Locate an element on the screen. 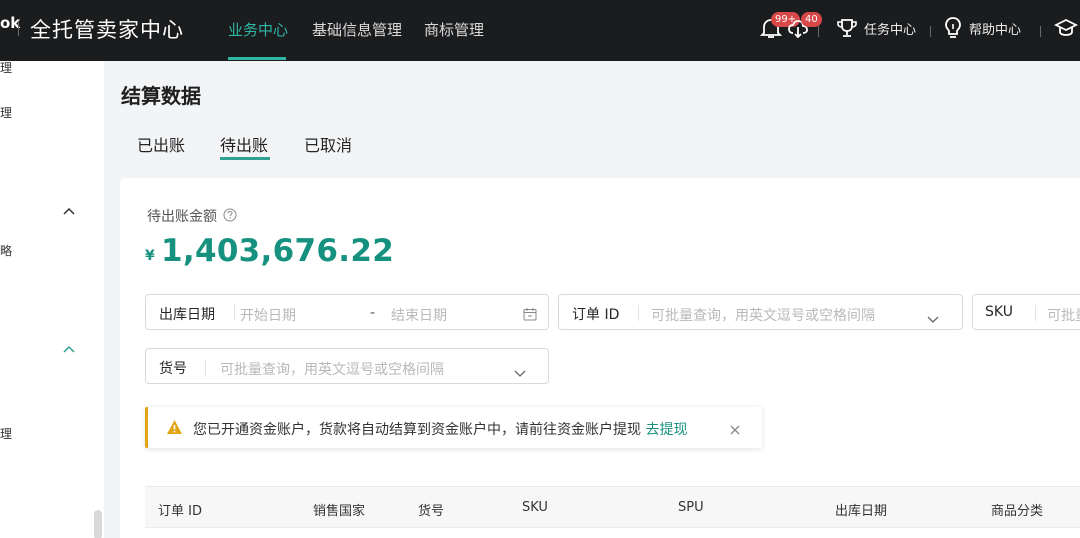 Image resolution: width=1080 pixels, height=538 pixels. sidebar-item-label: 略 is located at coordinates (6, 250).